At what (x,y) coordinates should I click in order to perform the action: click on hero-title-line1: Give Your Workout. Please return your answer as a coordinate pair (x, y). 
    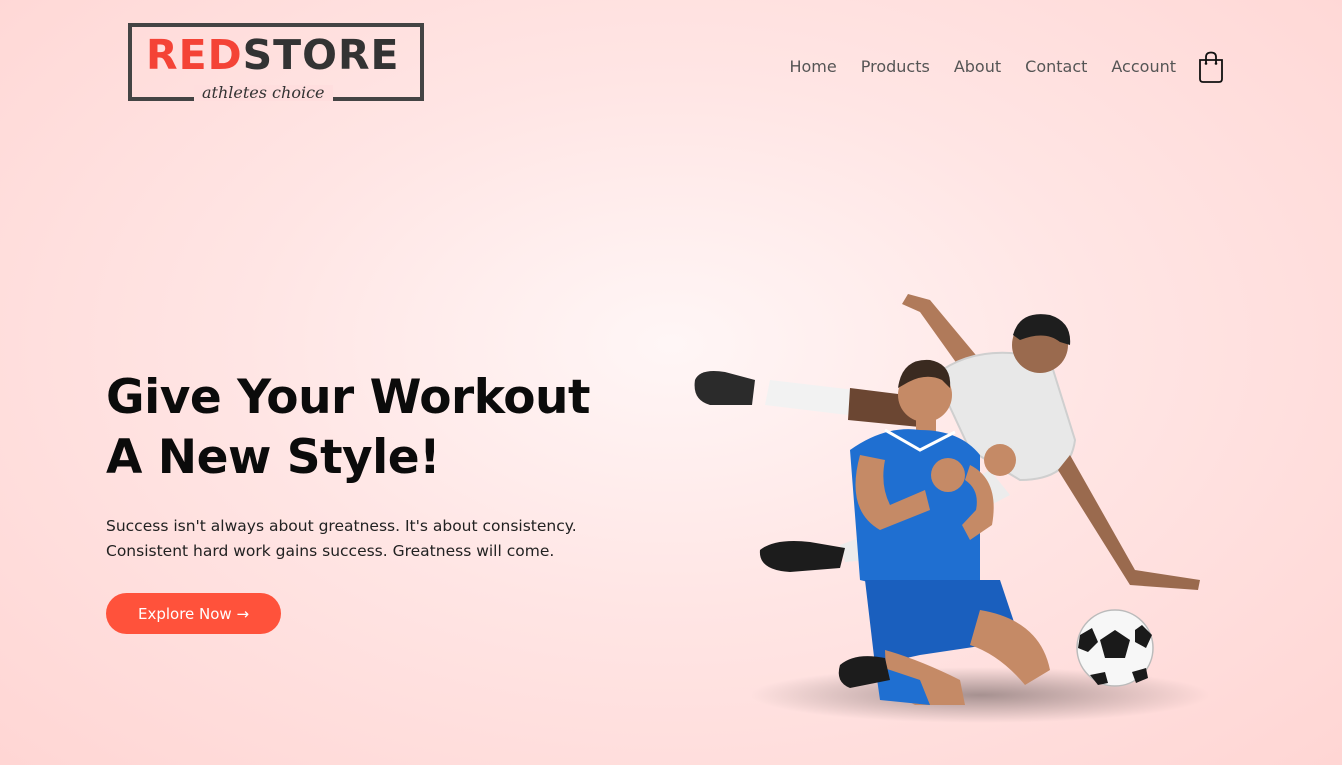
    Looking at the image, I should click on (348, 397).